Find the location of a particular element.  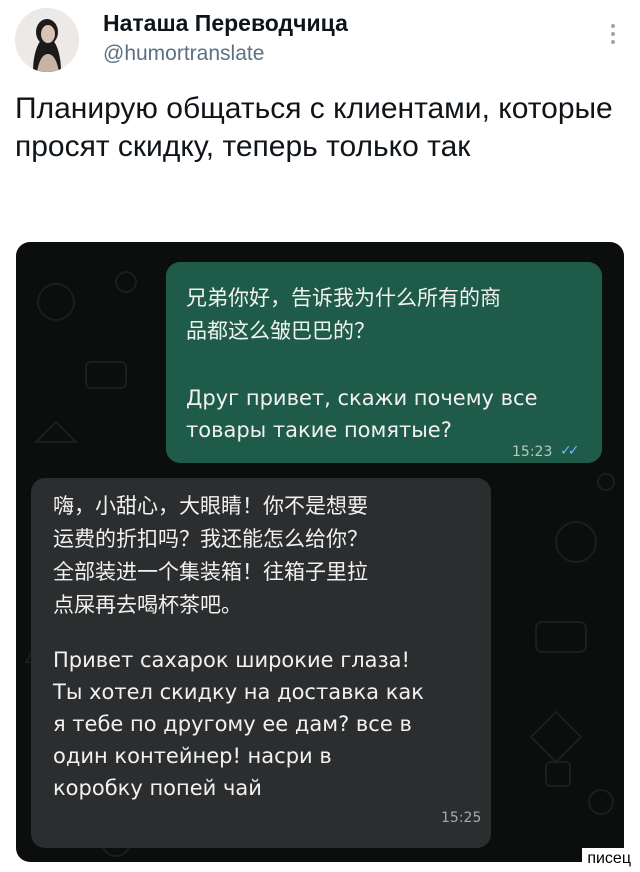

message-text-chinese: 兄弟你好，告诉我为什么所有的商 品都这么皱巴巴的？ is located at coordinates (343, 314).